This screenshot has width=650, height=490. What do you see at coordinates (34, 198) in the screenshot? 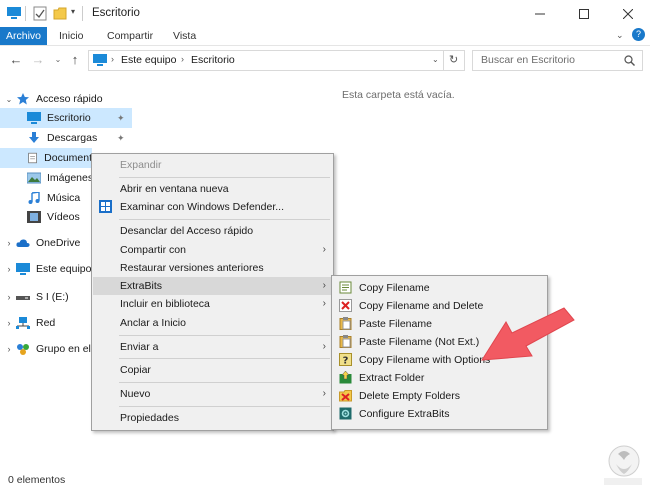
I see `music-icon` at bounding box center [34, 198].